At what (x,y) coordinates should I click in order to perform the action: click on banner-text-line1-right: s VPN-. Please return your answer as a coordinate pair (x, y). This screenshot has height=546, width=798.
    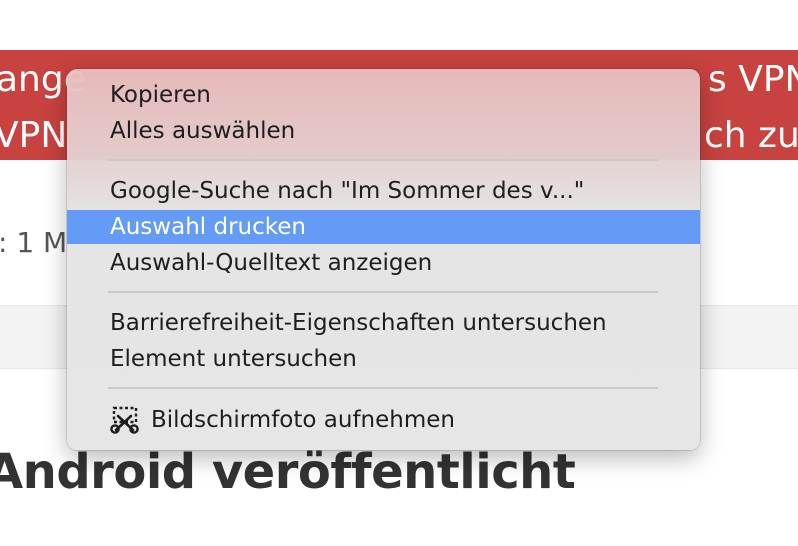
    Looking at the image, I should click on (753, 79).